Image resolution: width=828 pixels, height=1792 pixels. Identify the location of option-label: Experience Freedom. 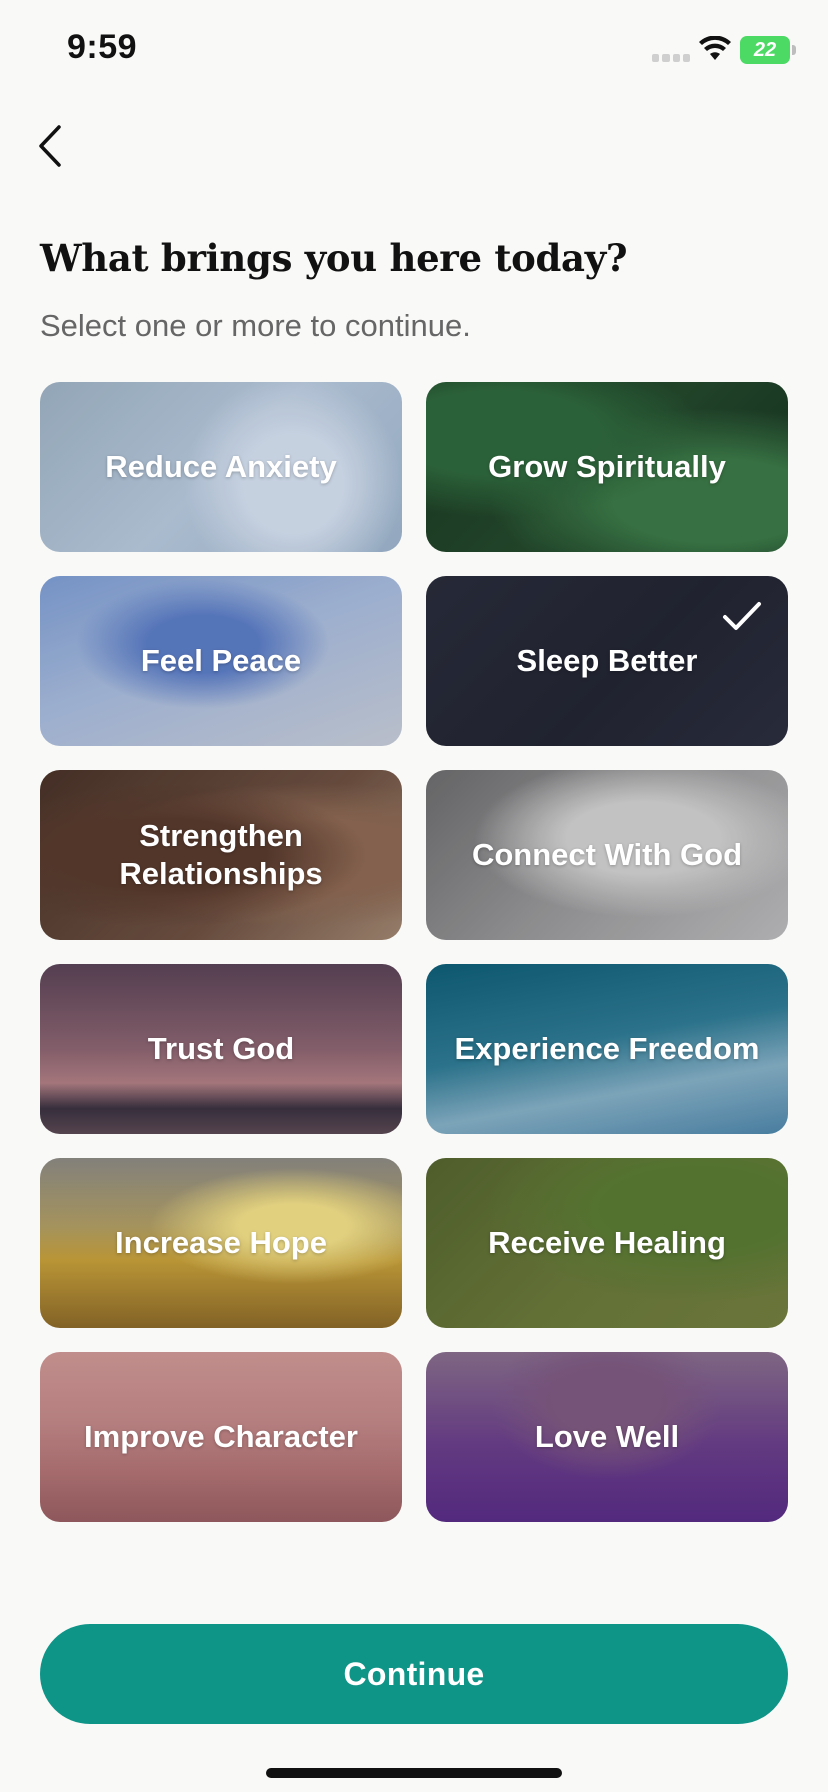
(607, 1048).